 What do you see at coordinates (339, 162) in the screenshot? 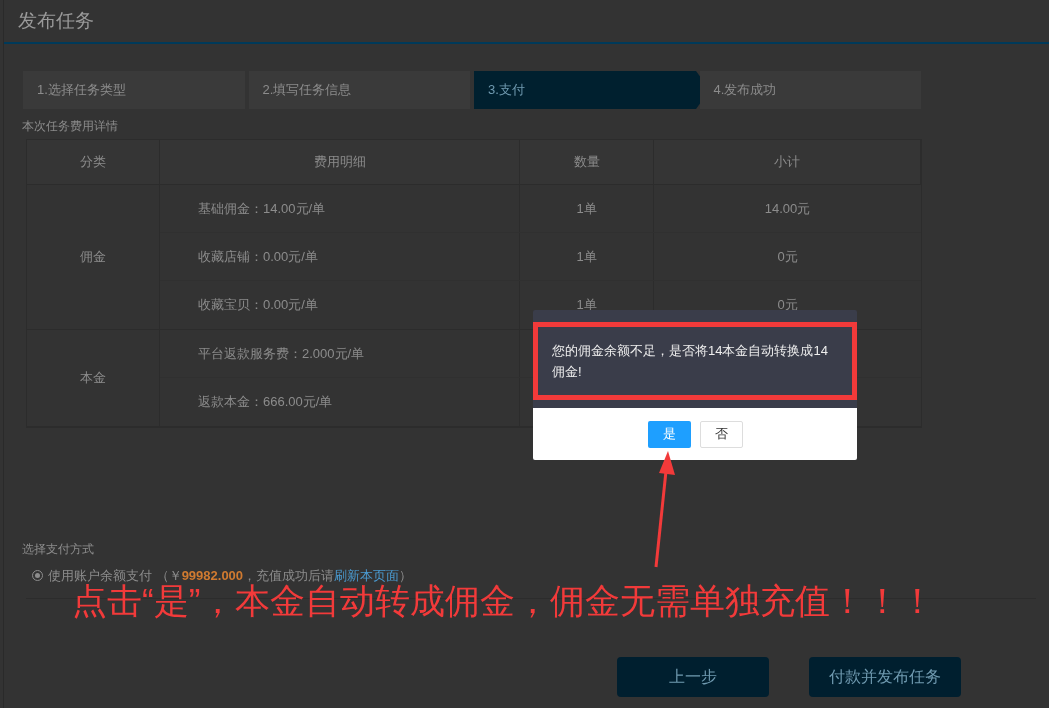
I see `column-header: 费用明细` at bounding box center [339, 162].